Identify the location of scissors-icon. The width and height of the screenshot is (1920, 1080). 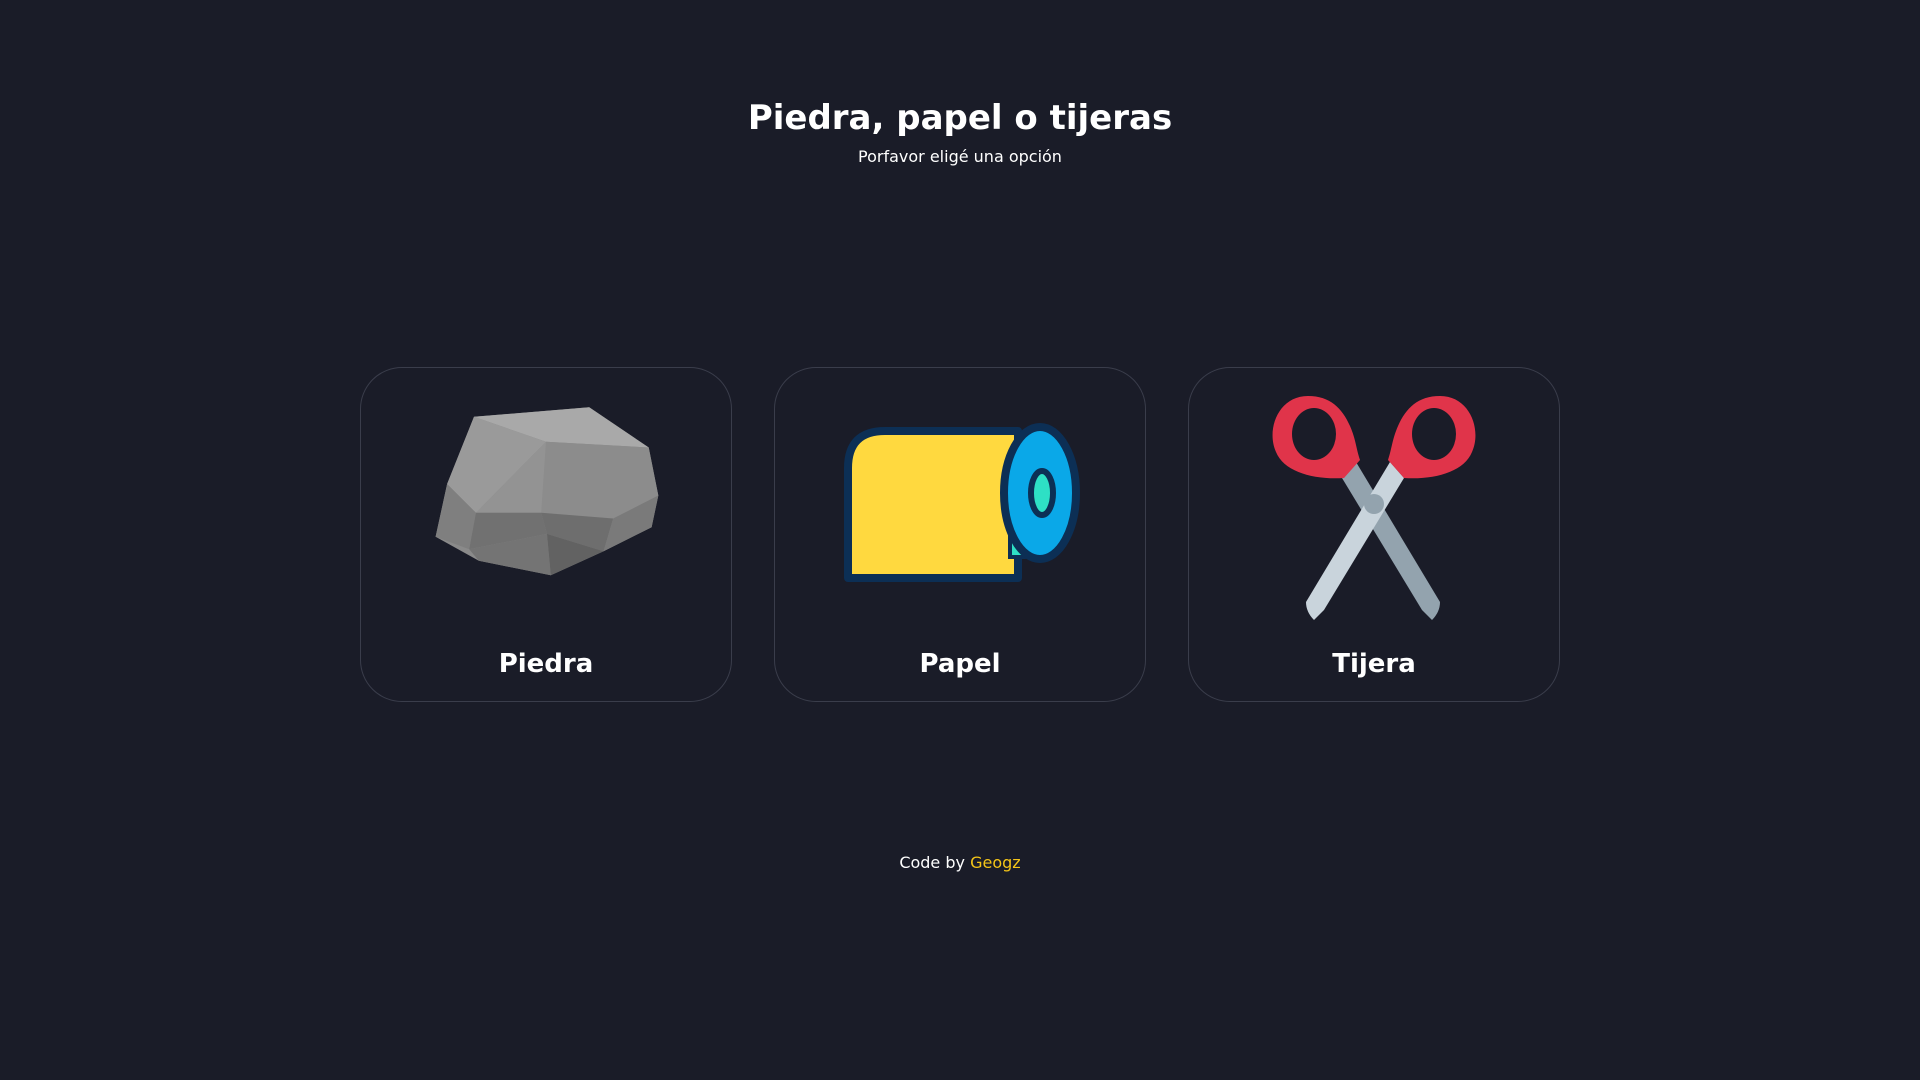
(1374, 508).